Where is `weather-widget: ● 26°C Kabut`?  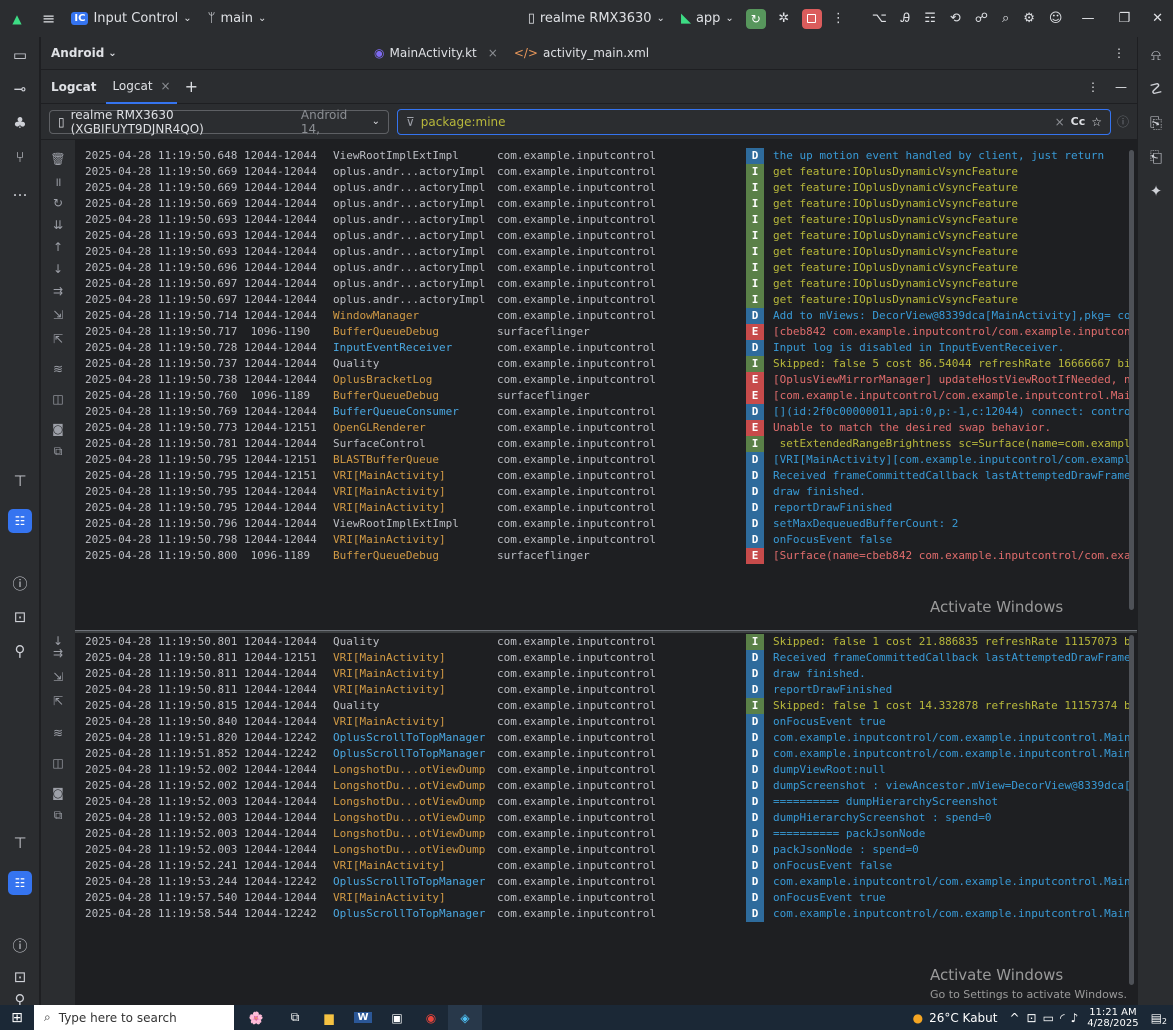 weather-widget: ● 26°C Kabut is located at coordinates (955, 1018).